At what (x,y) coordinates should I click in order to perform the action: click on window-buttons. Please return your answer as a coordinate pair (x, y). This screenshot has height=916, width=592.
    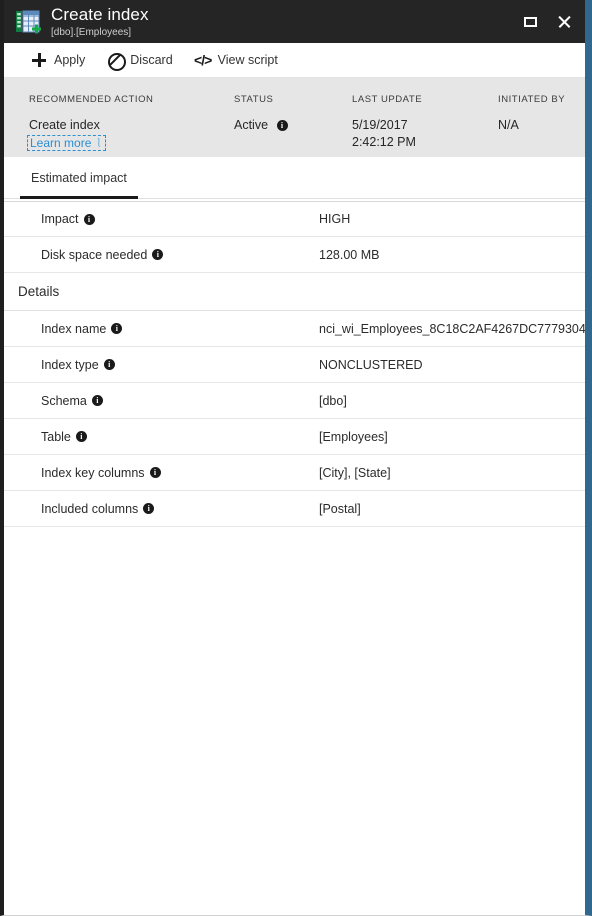
    Looking at the image, I should click on (547, 21).